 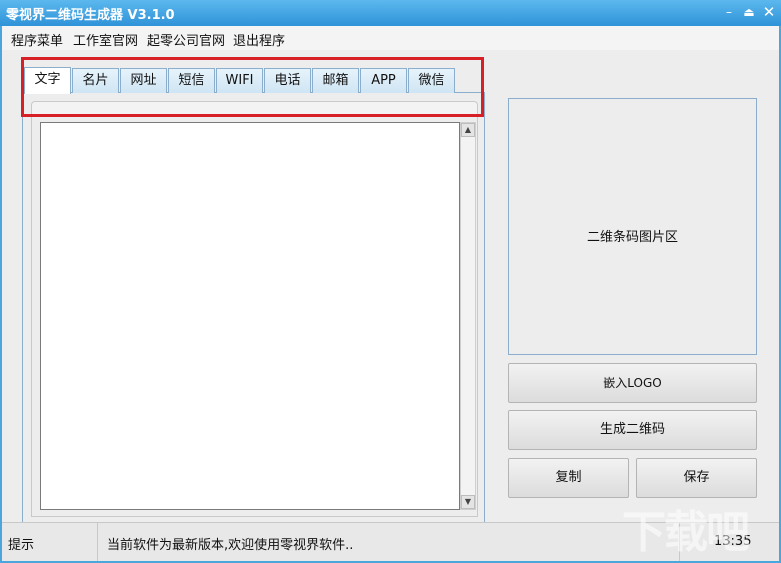 What do you see at coordinates (749, 12) in the screenshot?
I see `maximize-icon: ⏏` at bounding box center [749, 12].